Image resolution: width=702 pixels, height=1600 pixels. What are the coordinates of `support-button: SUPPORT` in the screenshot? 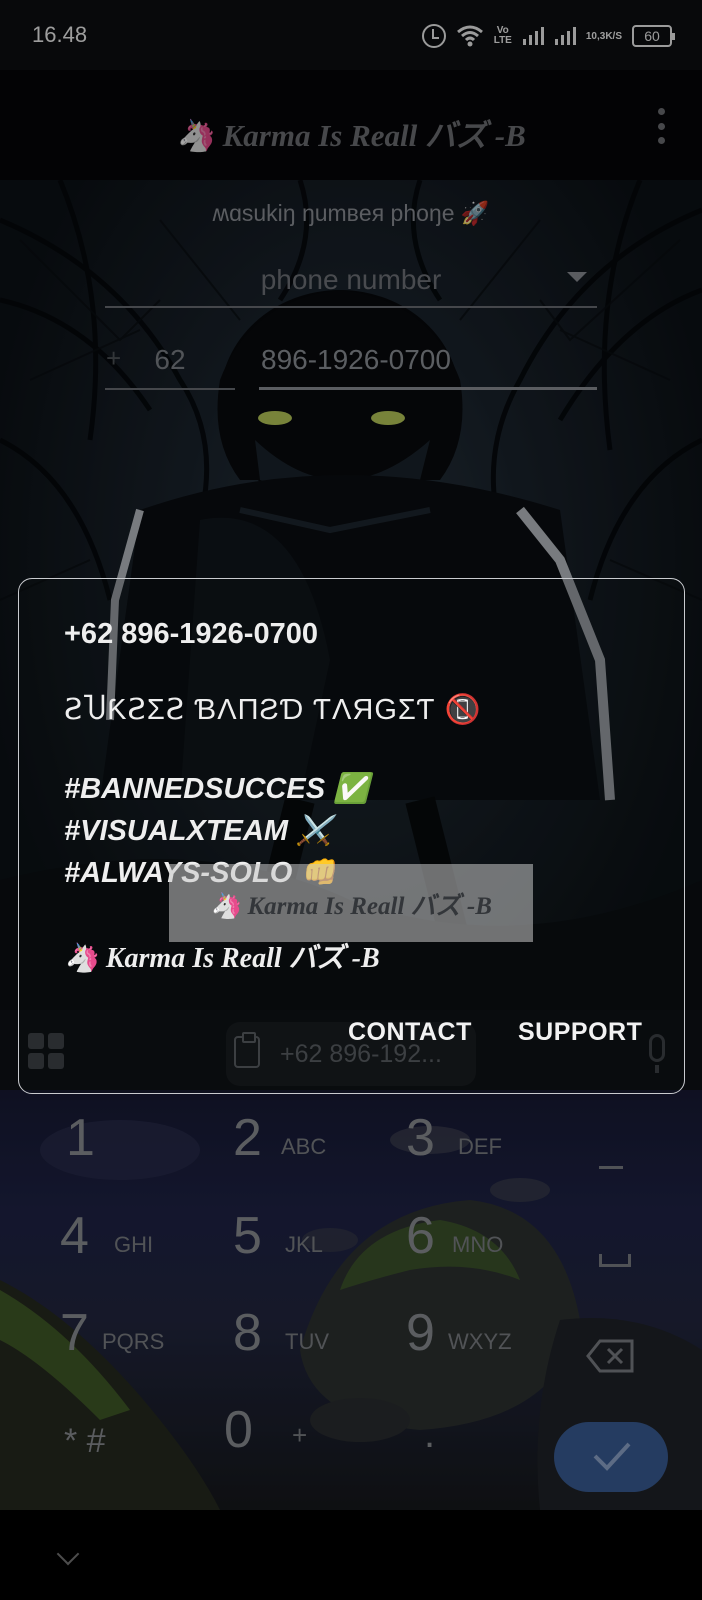 It's located at (580, 1032).